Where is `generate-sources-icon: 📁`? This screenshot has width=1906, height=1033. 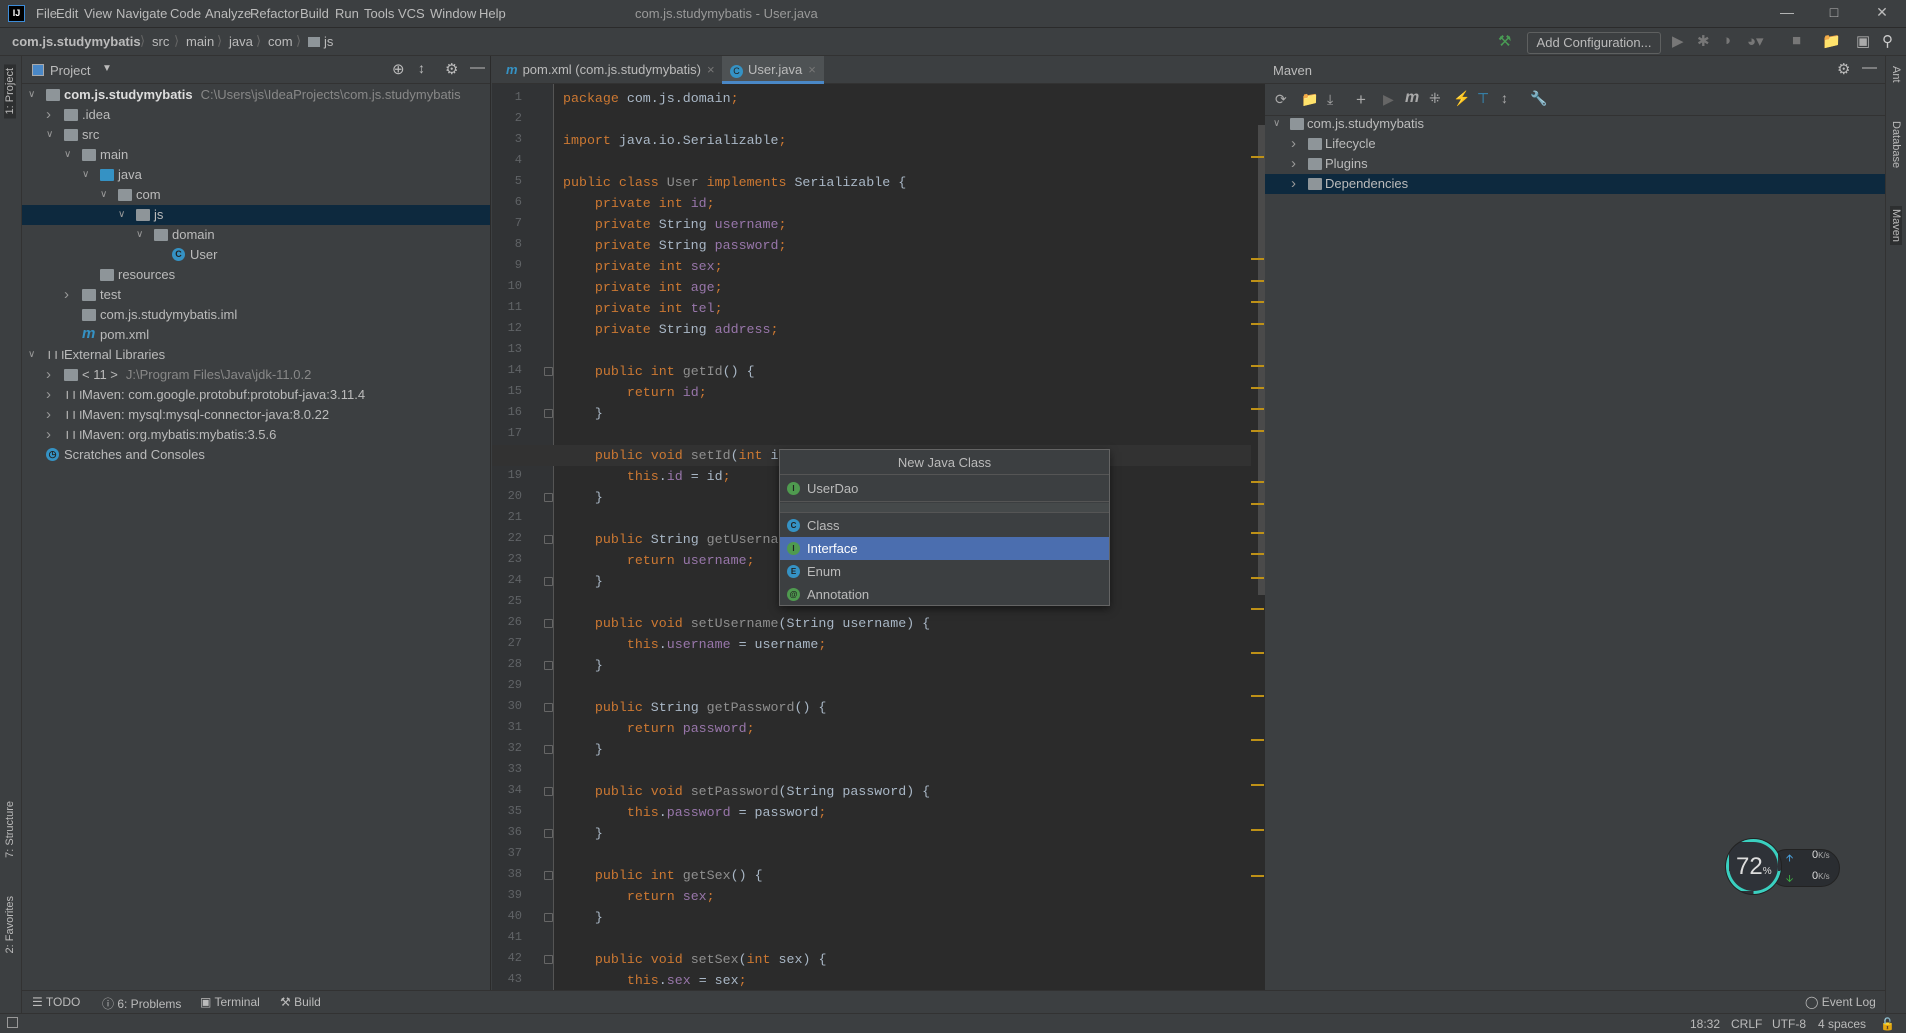 generate-sources-icon: 📁 is located at coordinates (1309, 99).